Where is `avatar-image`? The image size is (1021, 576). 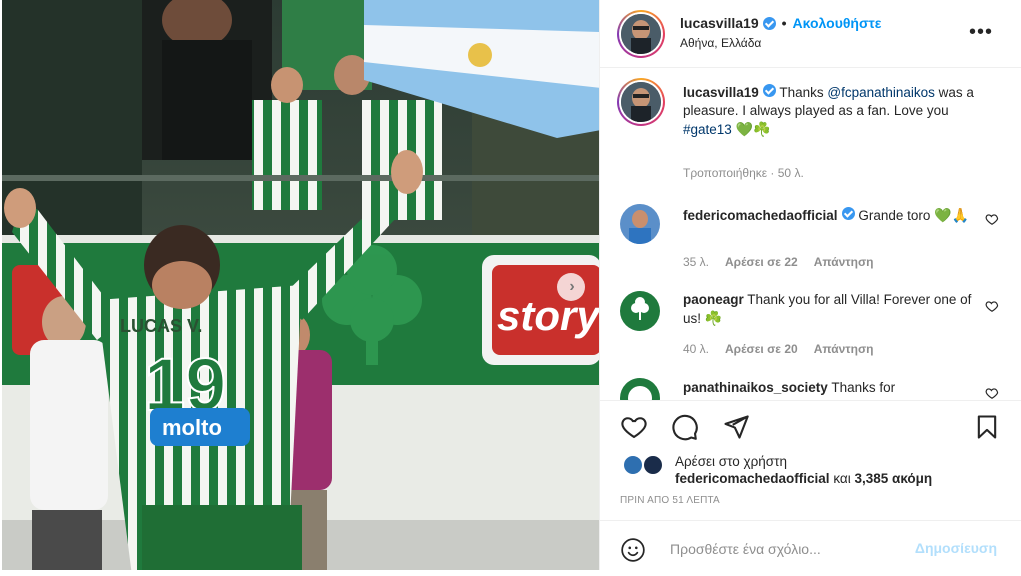
avatar-image is located at coordinates (641, 34).